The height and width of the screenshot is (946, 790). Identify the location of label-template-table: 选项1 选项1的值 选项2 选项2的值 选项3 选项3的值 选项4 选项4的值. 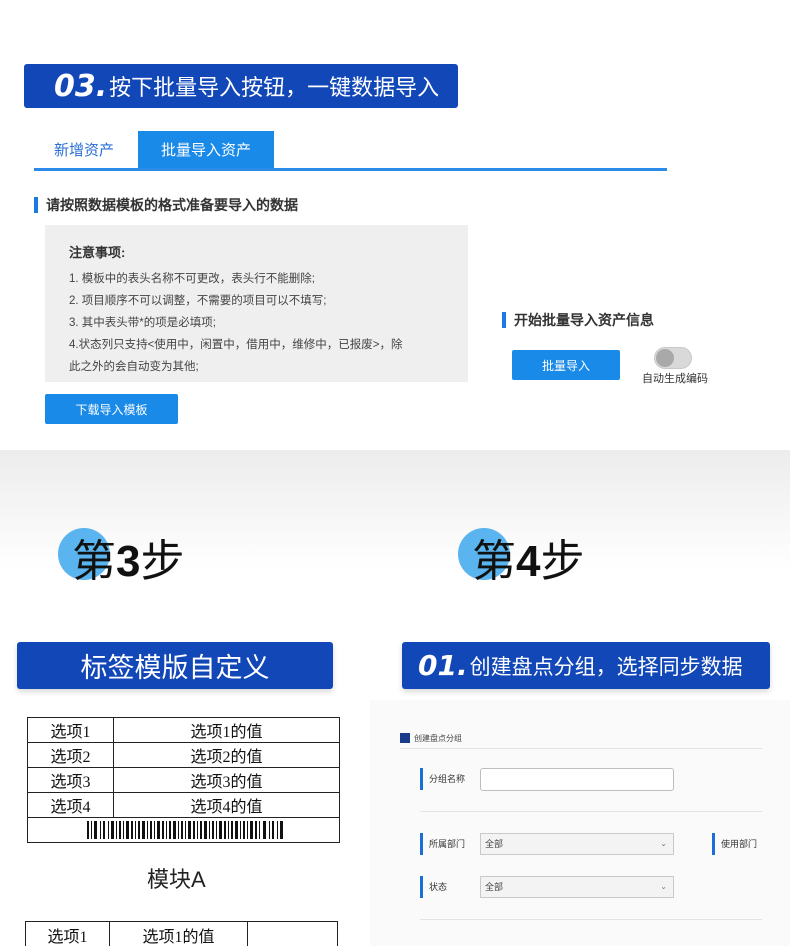
(183, 767).